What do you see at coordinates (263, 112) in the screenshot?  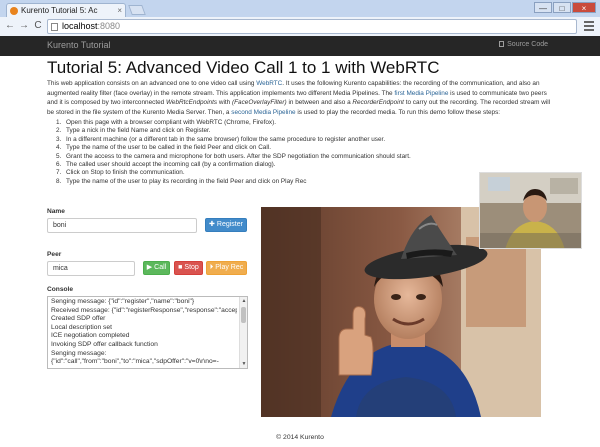 I see `second-pipeline-link: second Media Pipeline` at bounding box center [263, 112].